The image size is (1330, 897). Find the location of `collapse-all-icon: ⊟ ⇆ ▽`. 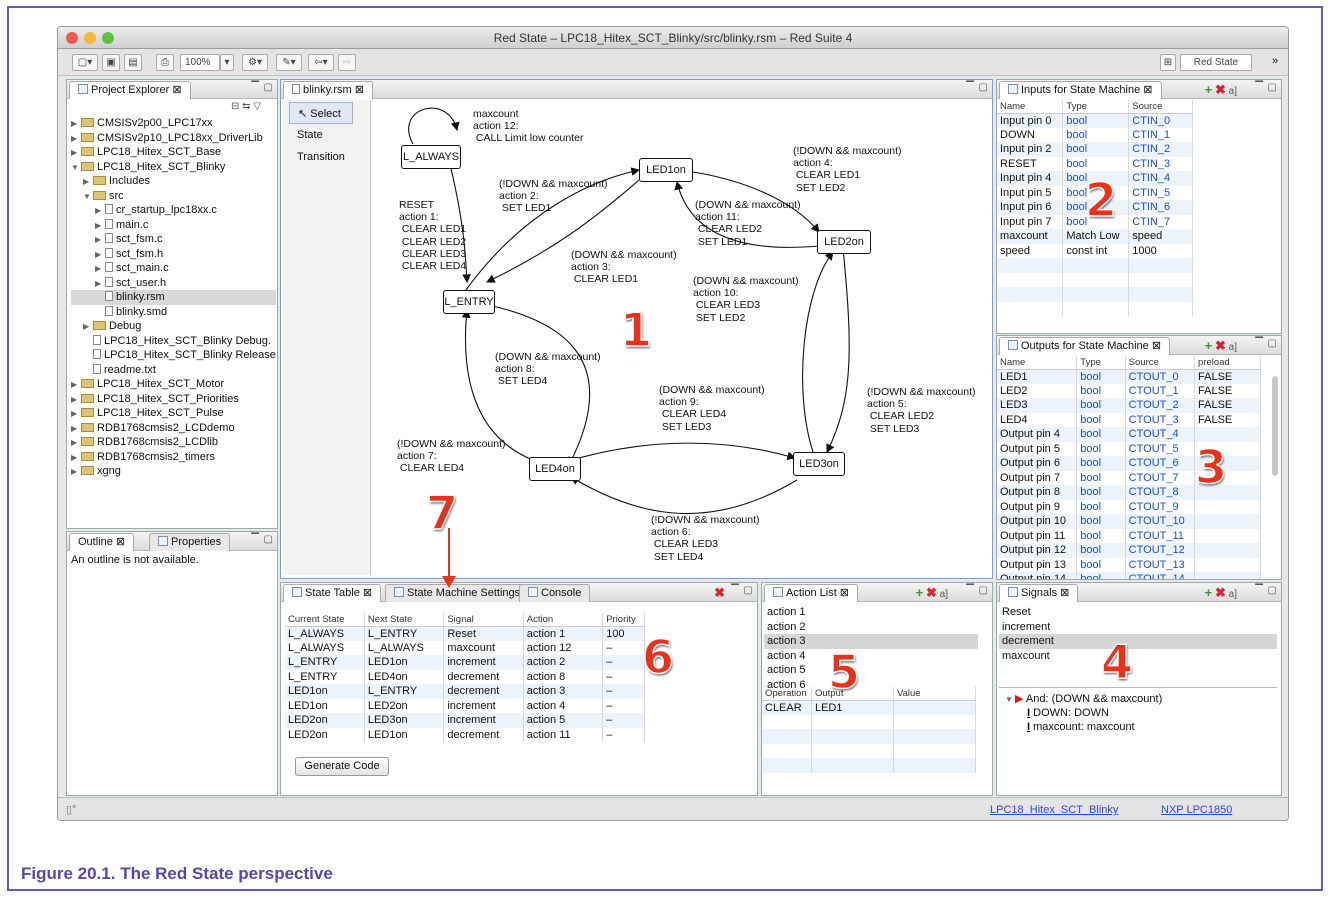

collapse-all-icon: ⊟ ⇆ ▽ is located at coordinates (246, 106).